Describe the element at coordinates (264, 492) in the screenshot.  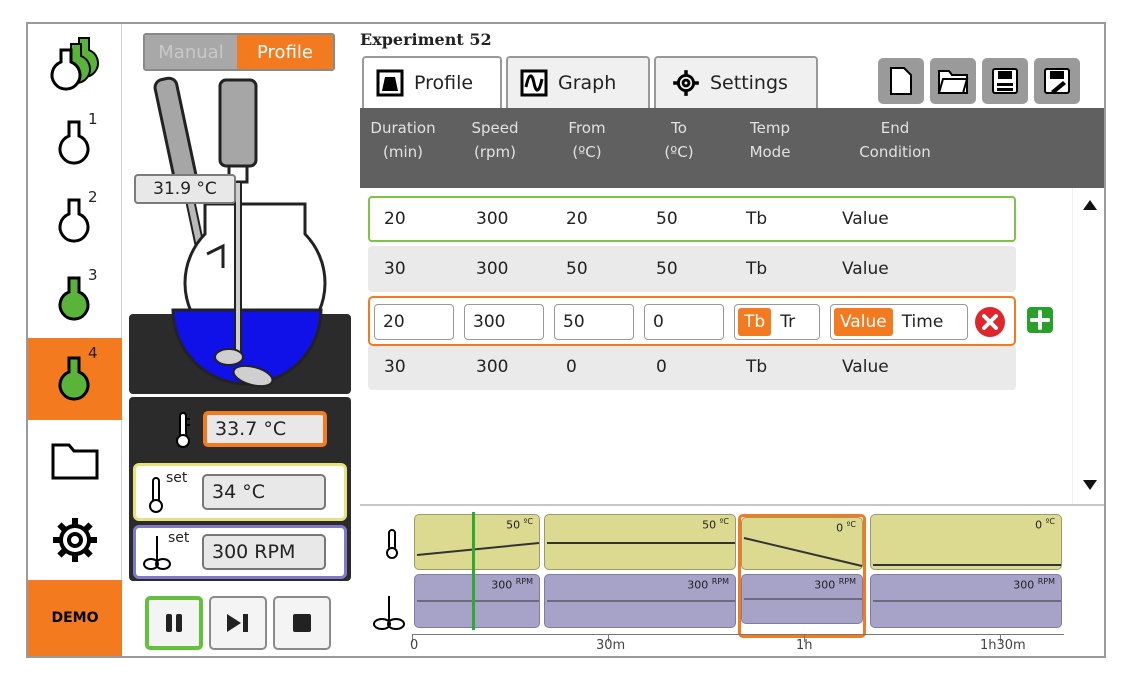
I see `temperature-setpoint-value: 34 °C` at that location.